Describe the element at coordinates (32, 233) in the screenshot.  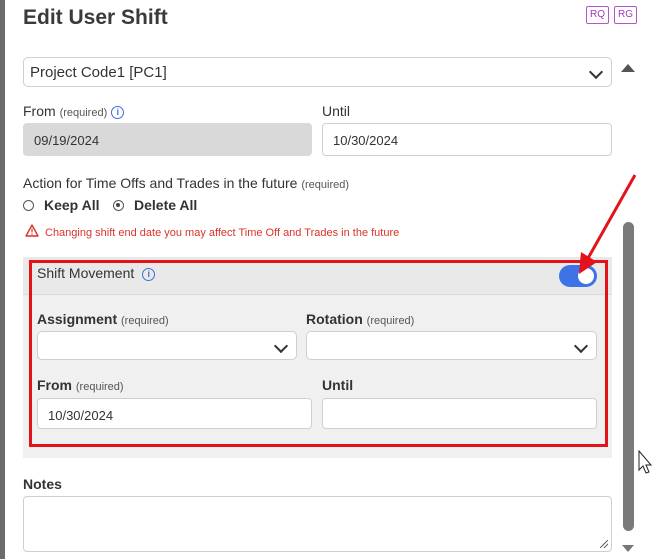
I see `warning-icon` at that location.